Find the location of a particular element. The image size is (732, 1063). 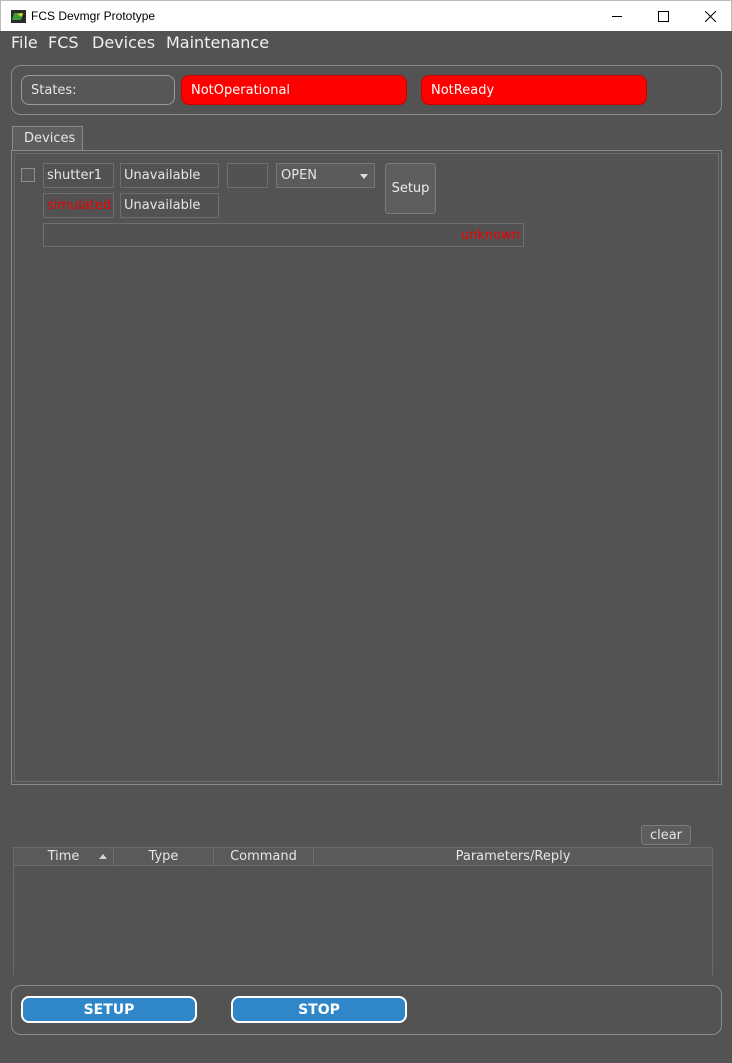

command-log-table: Time Type Command Parameters/Reply is located at coordinates (363, 911).